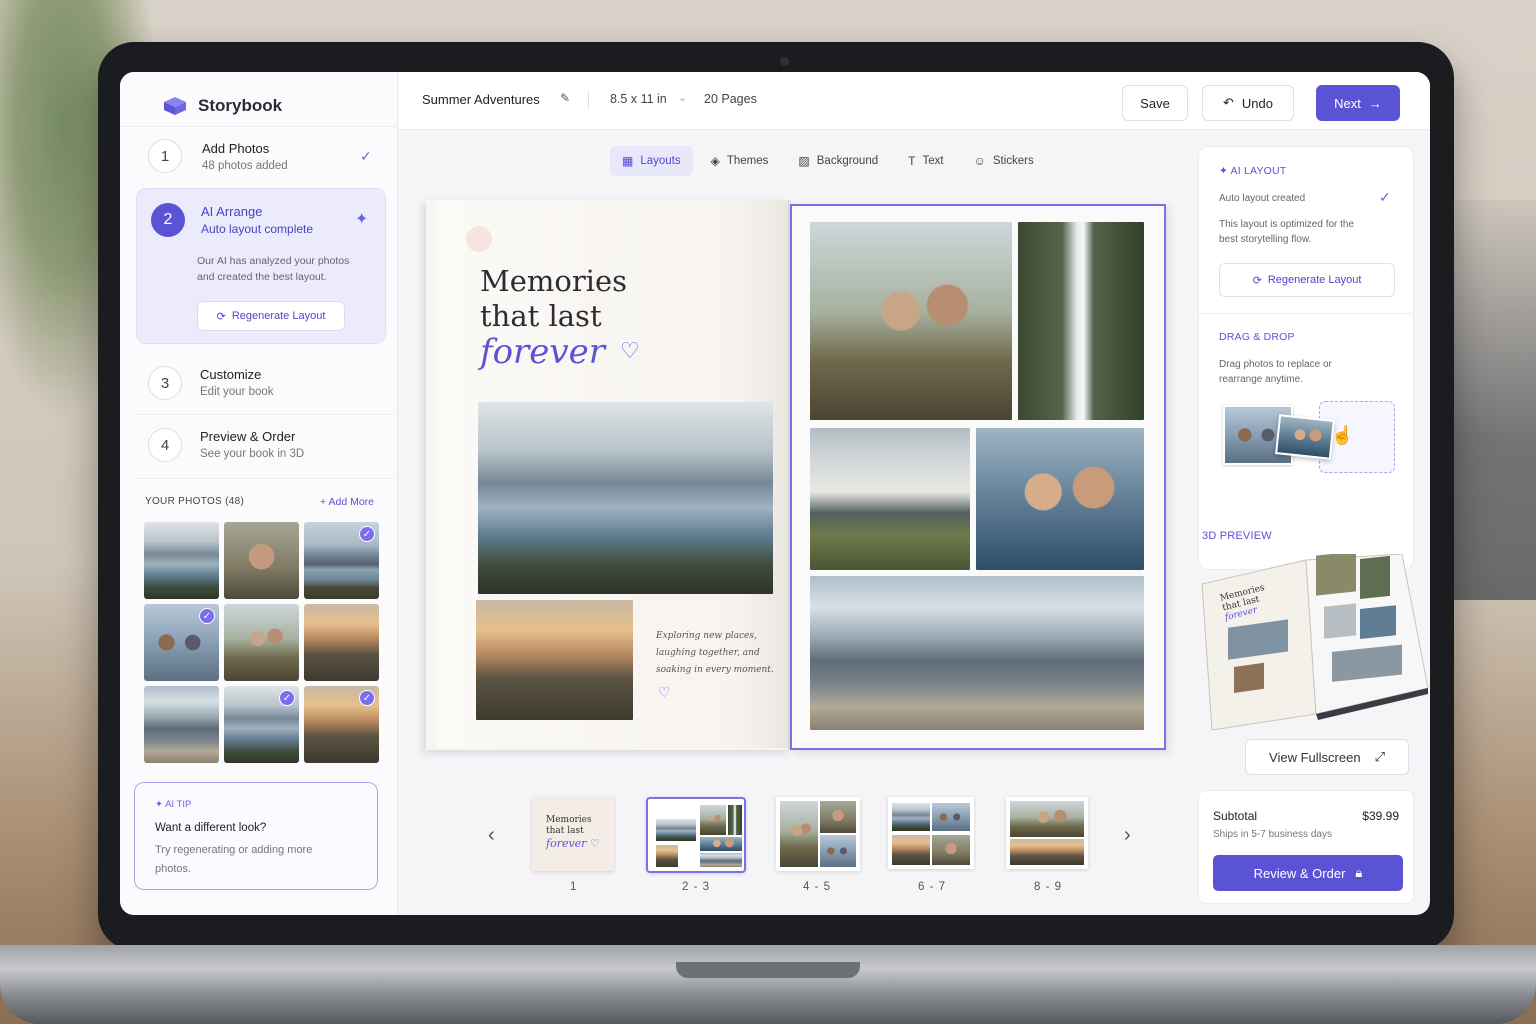  Describe the element at coordinates (838, 161) in the screenshot. I see `tab-background: ▨ Background` at that location.